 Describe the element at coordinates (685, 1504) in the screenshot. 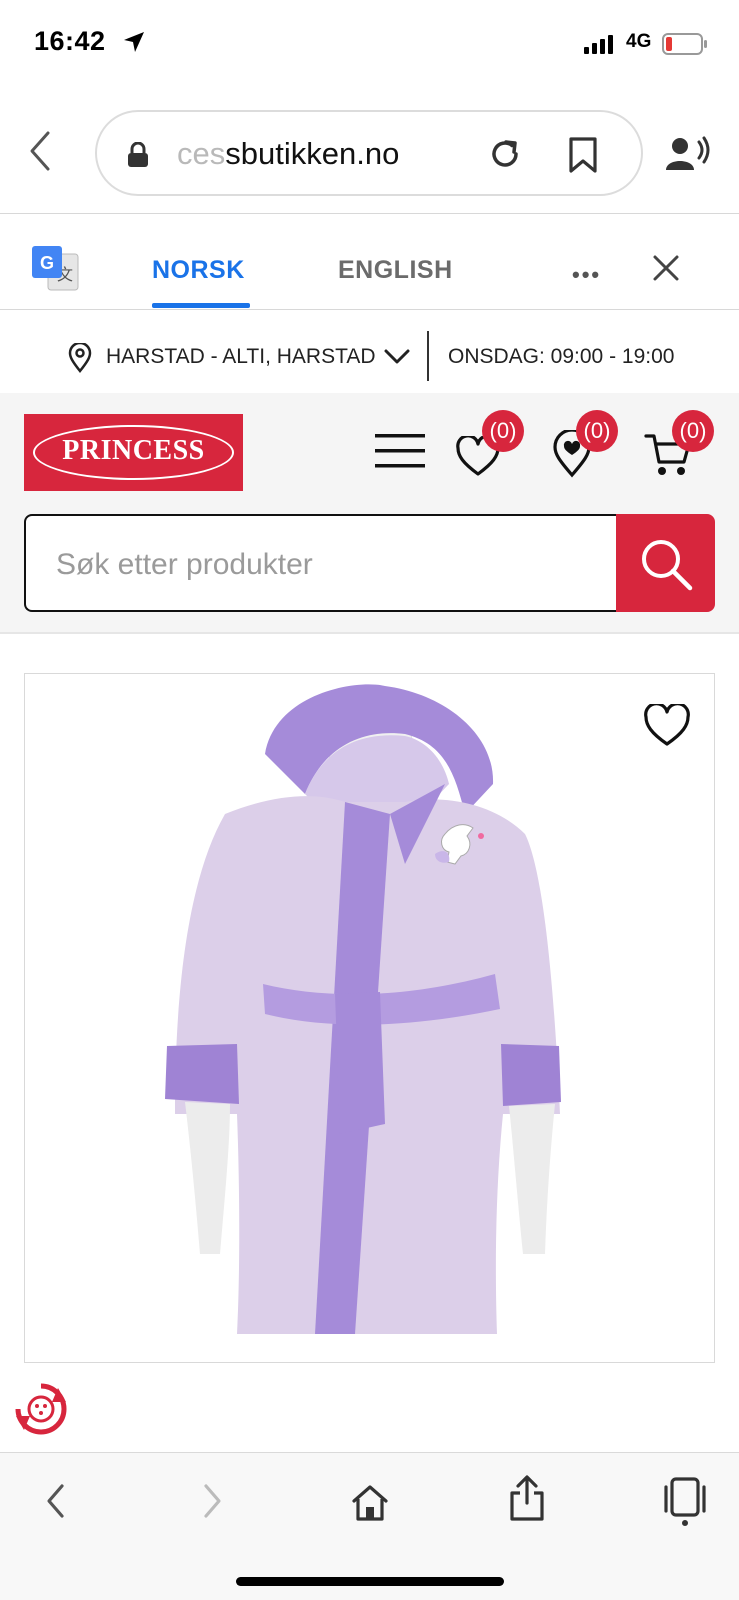

I see `tabs-icon` at that location.